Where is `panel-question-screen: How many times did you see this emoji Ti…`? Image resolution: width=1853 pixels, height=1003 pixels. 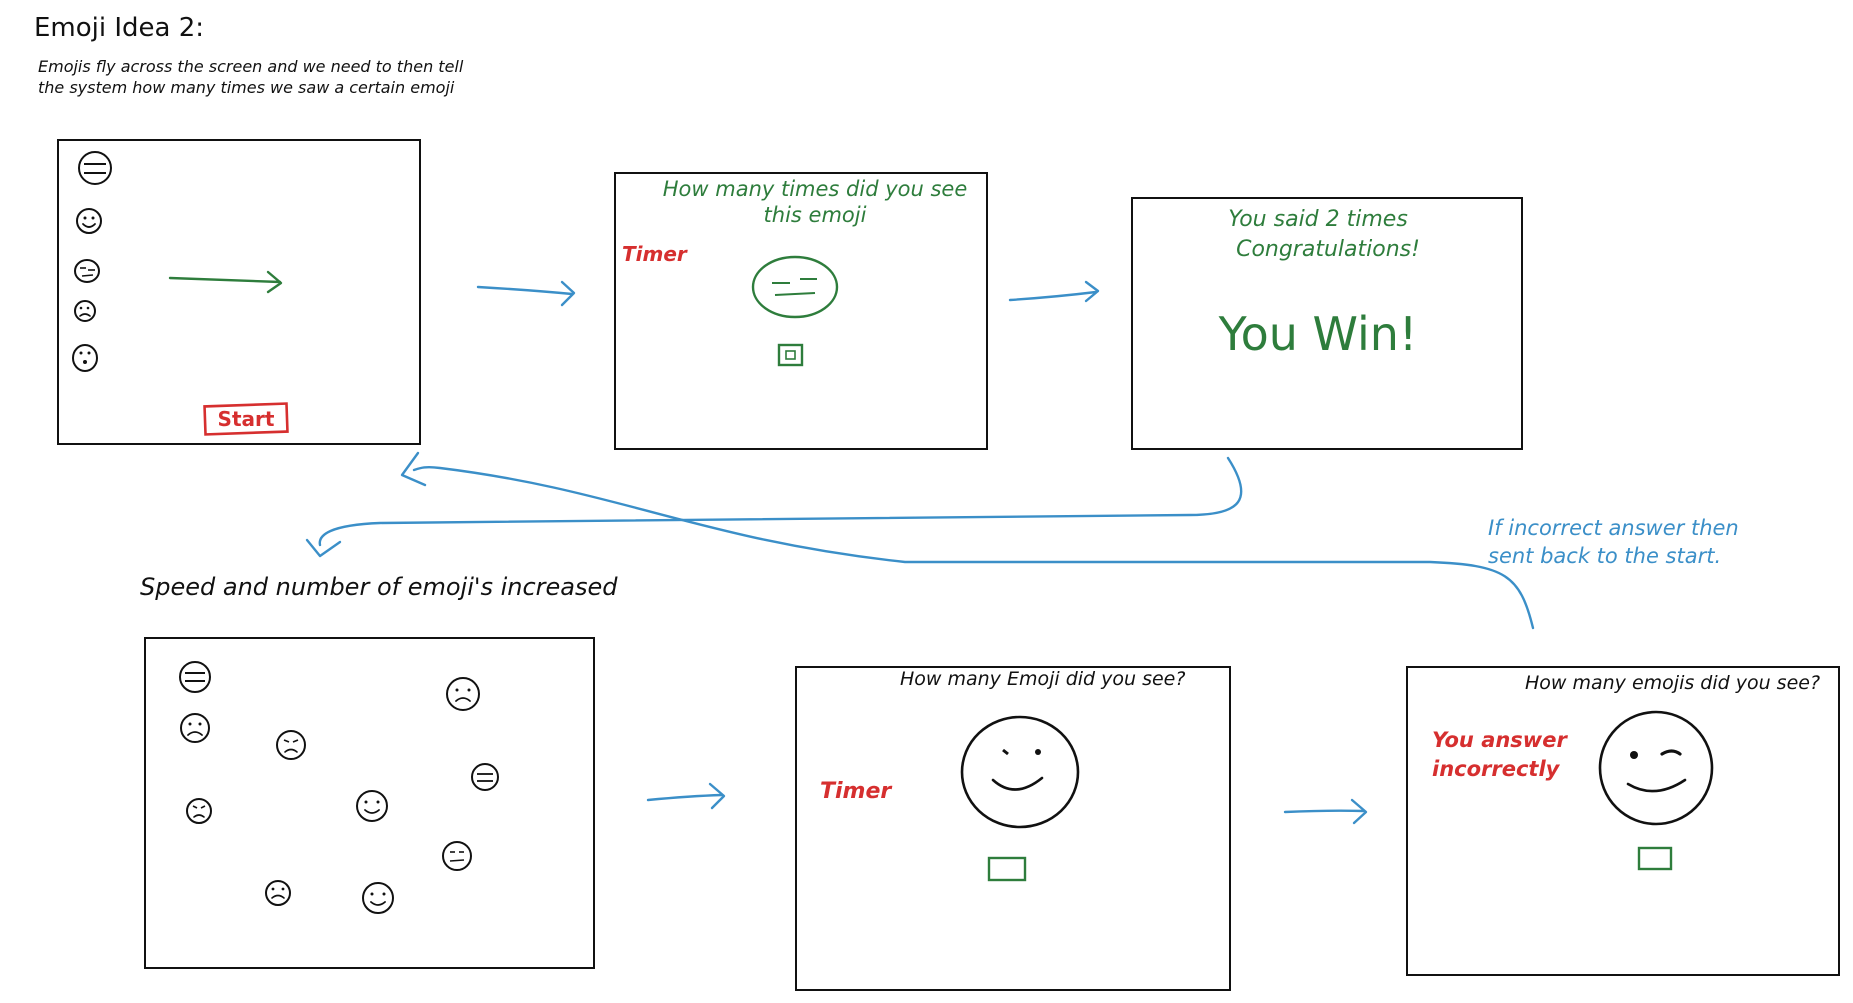
panel-question-screen: How many times did you see this emoji Ti… is located at coordinates (801, 311).